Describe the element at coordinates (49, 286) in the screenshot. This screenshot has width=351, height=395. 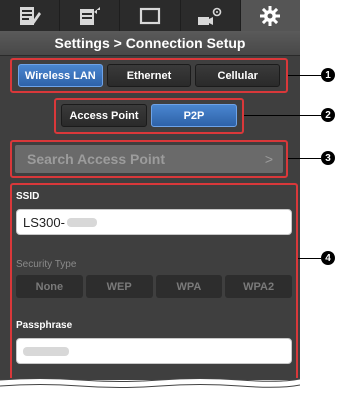
I see `security-none-button: None` at that location.